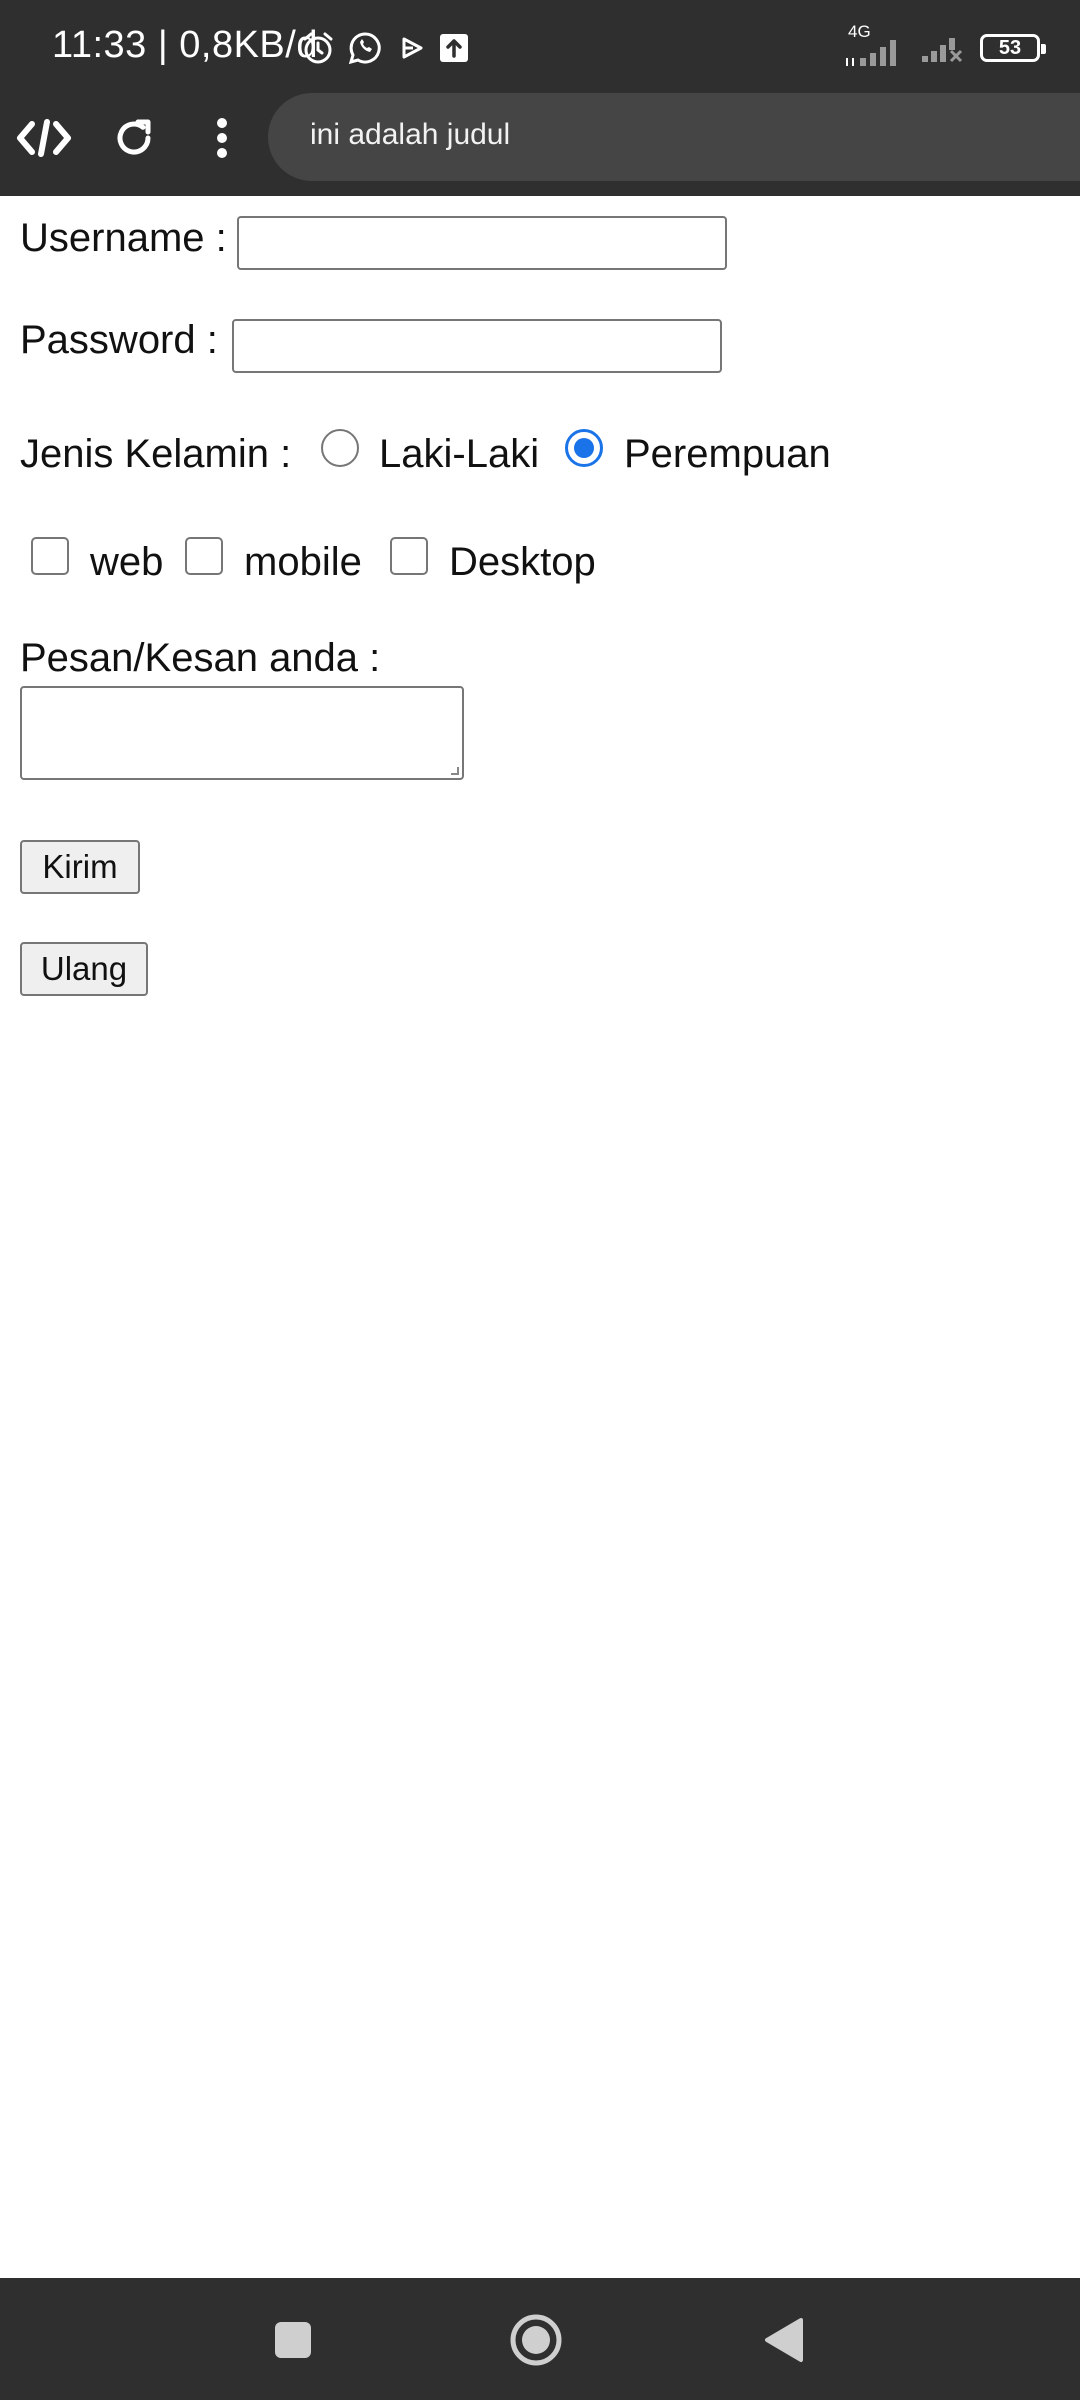  What do you see at coordinates (1010, 47) in the screenshot?
I see `battery-level: 53` at bounding box center [1010, 47].